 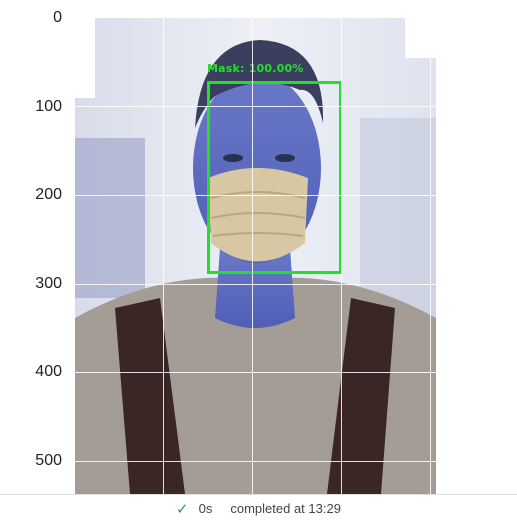 I want to click on check-icon: ✓, so click(x=182, y=509).